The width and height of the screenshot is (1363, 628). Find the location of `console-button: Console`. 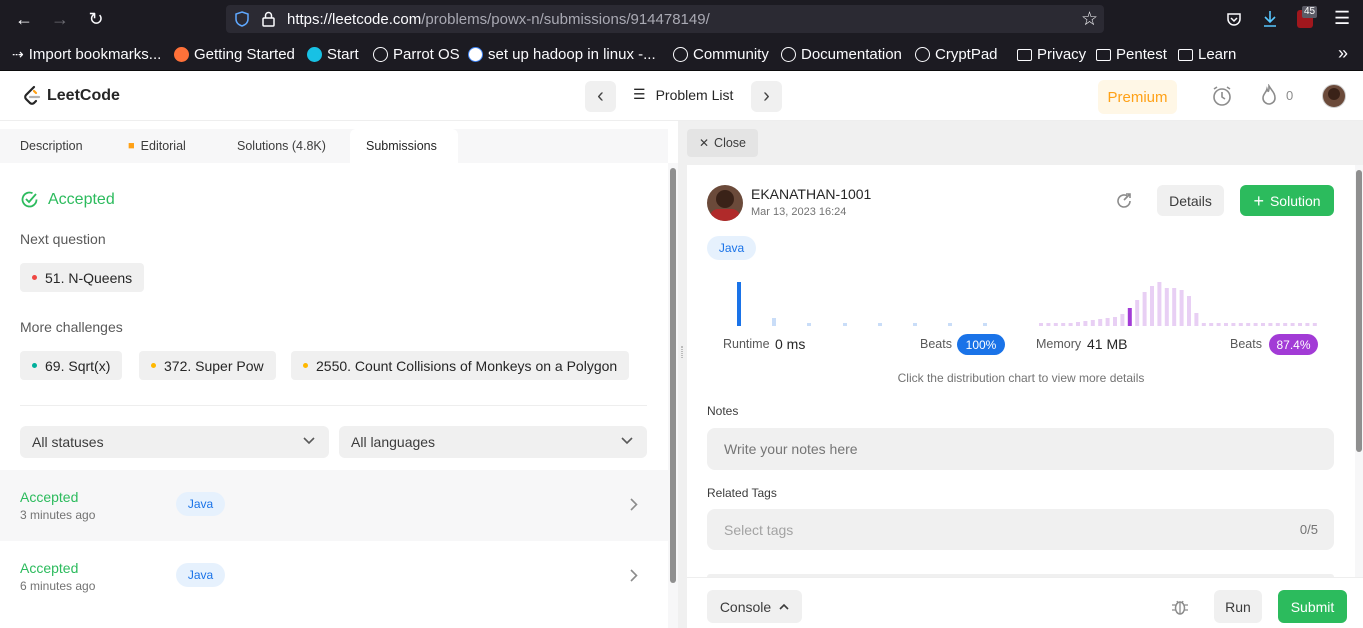

console-button: Console is located at coordinates (754, 606).